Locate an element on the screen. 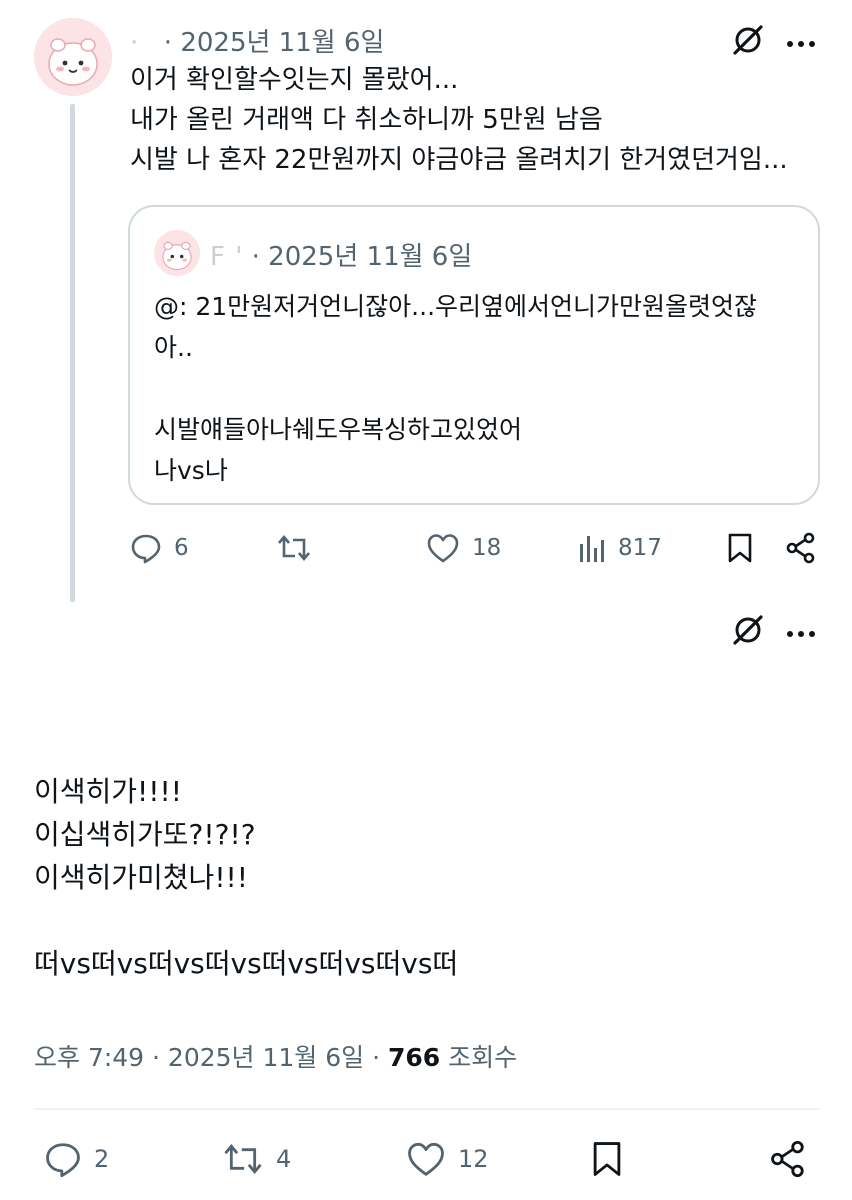 The height and width of the screenshot is (1200, 852). tweet-line: 내가 올린 거래액 다 취소하니까 5만원 남음 is located at coordinates (366, 120).